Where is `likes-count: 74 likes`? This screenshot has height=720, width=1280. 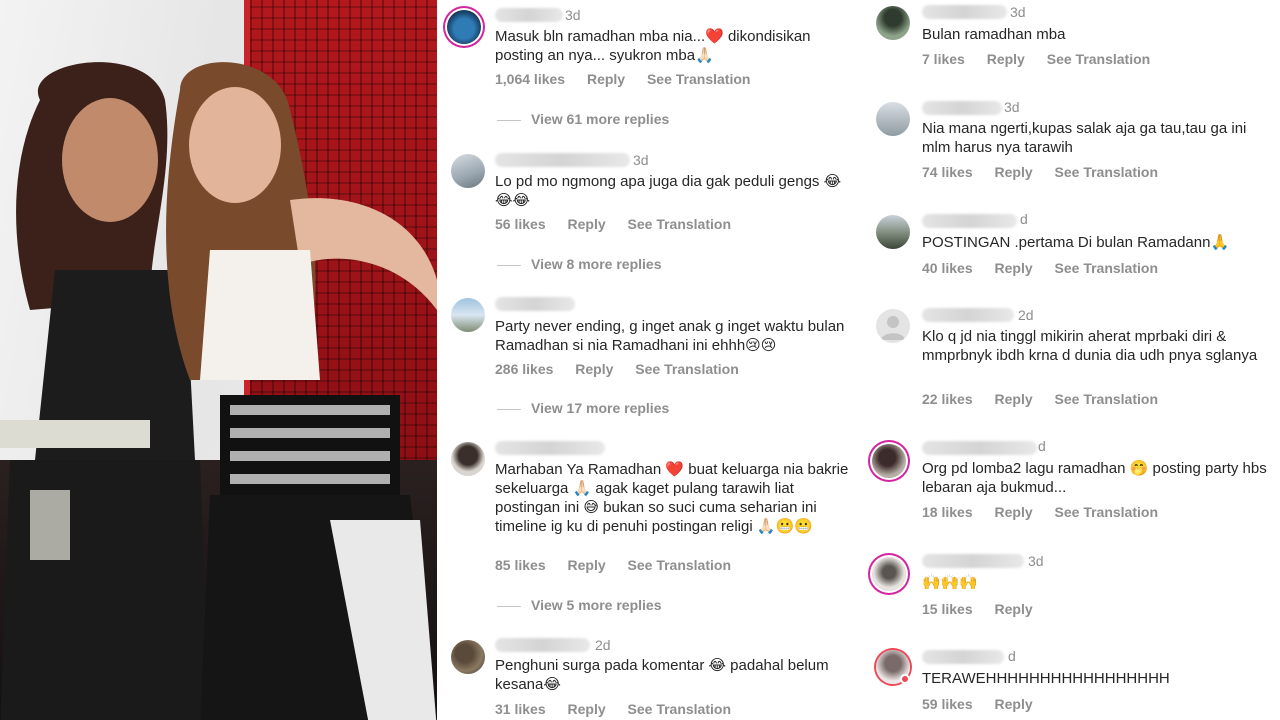 likes-count: 74 likes is located at coordinates (947, 172).